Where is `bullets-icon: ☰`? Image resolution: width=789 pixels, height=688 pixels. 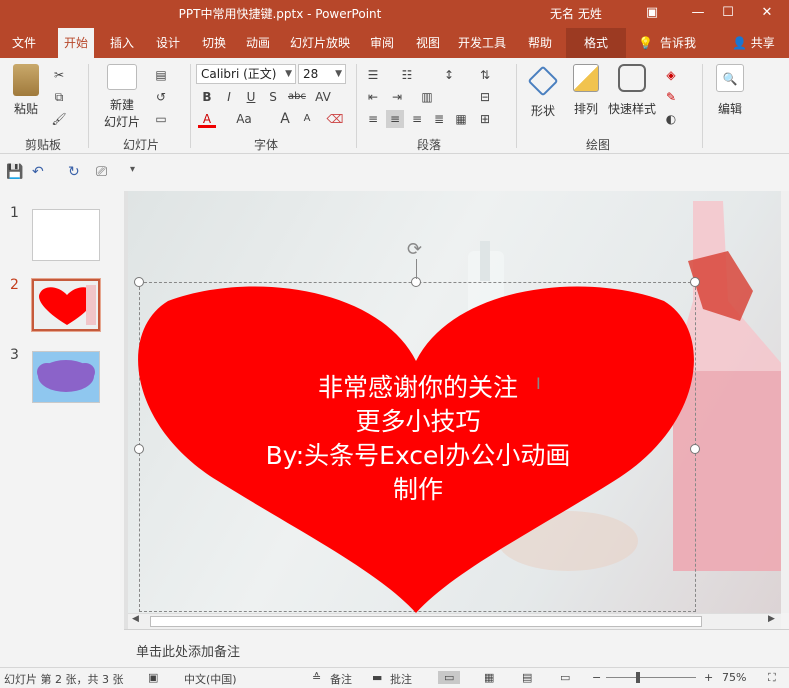
bullets-icon: ☰ is located at coordinates (373, 75).